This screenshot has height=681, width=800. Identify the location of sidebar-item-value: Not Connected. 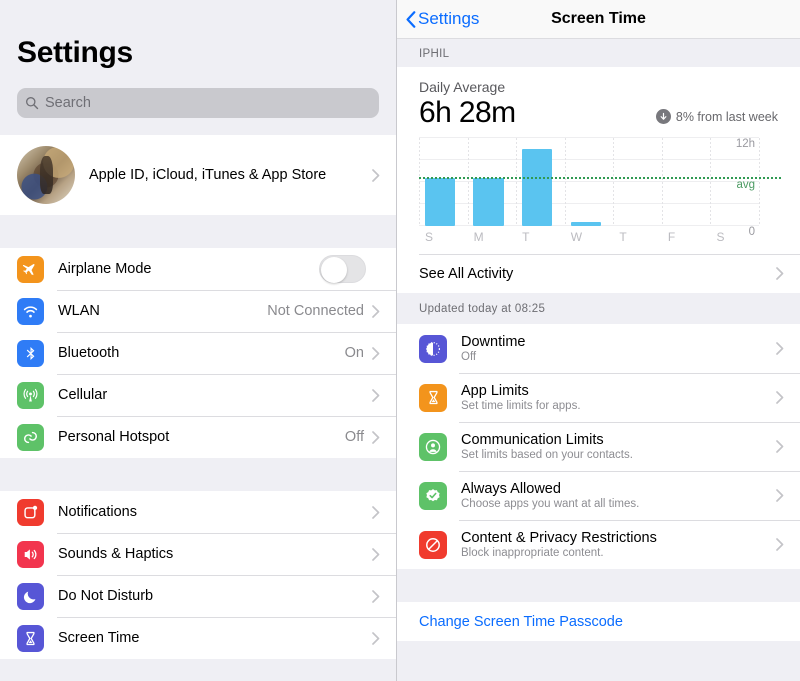
(315, 311).